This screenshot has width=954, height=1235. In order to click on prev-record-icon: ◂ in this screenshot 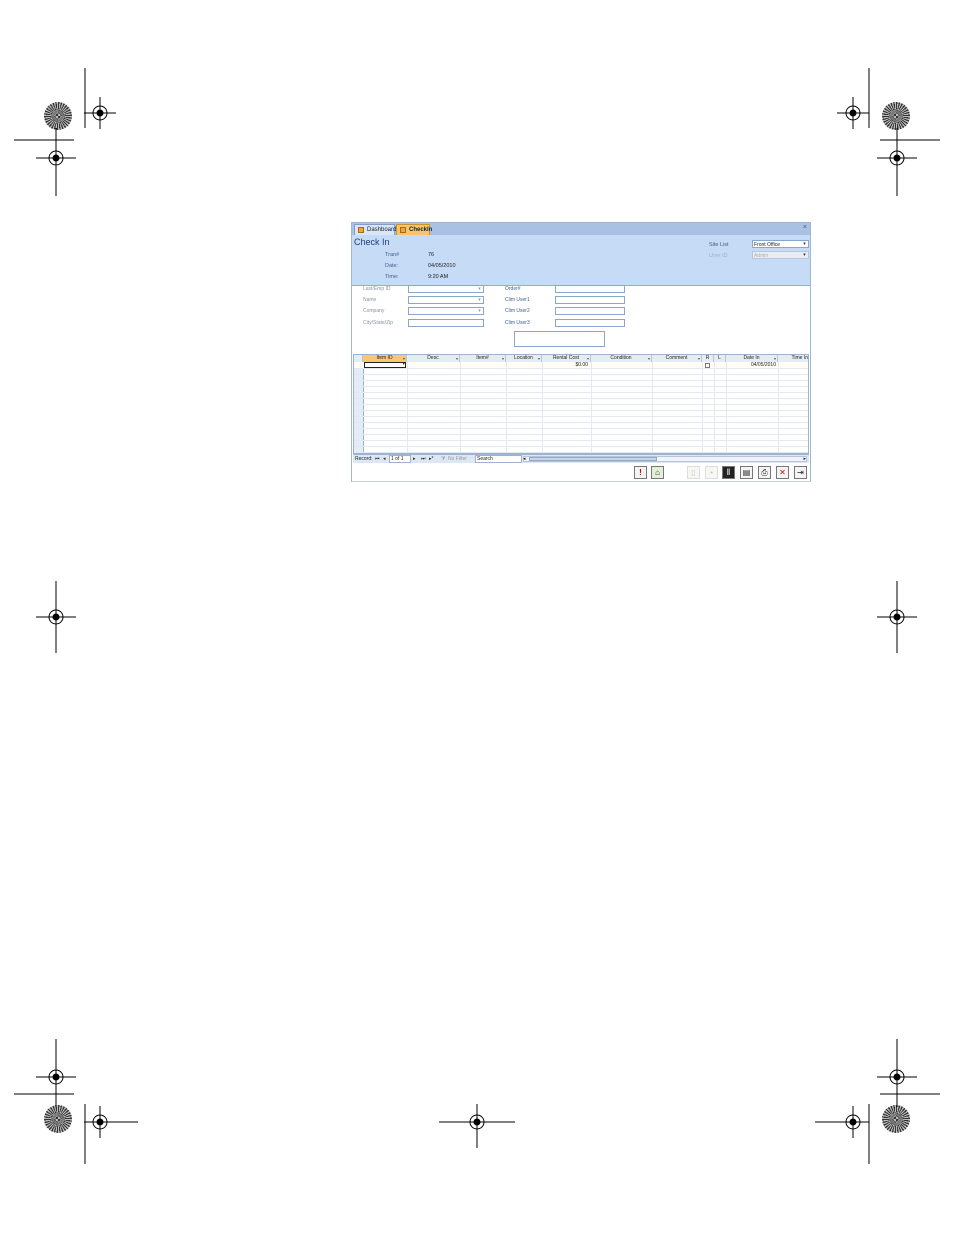, I will do `click(384, 459)`.